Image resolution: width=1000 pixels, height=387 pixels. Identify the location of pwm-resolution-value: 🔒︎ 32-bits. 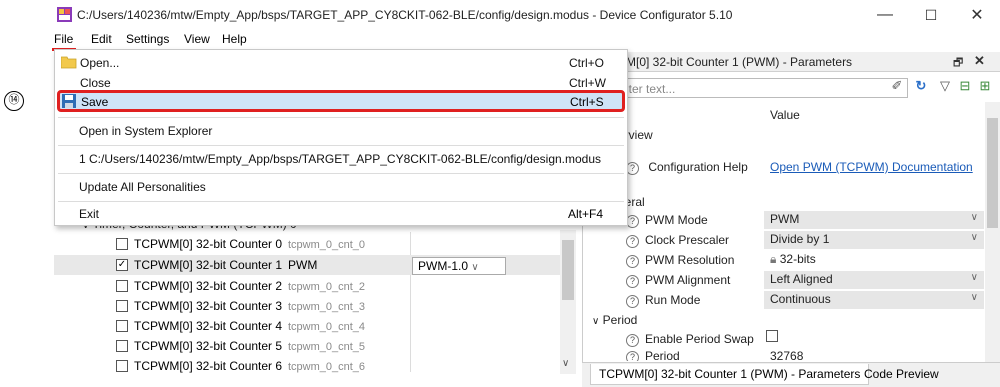
(793, 259).